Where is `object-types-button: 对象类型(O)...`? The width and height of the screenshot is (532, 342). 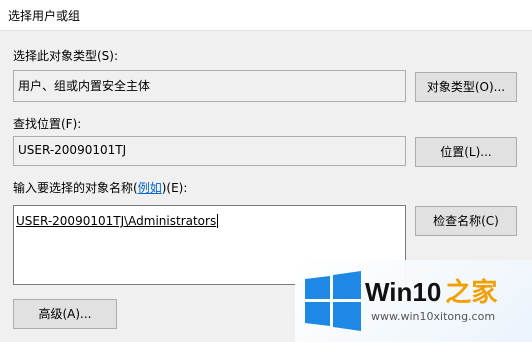
object-types-button: 对象类型(O)... is located at coordinates (466, 87).